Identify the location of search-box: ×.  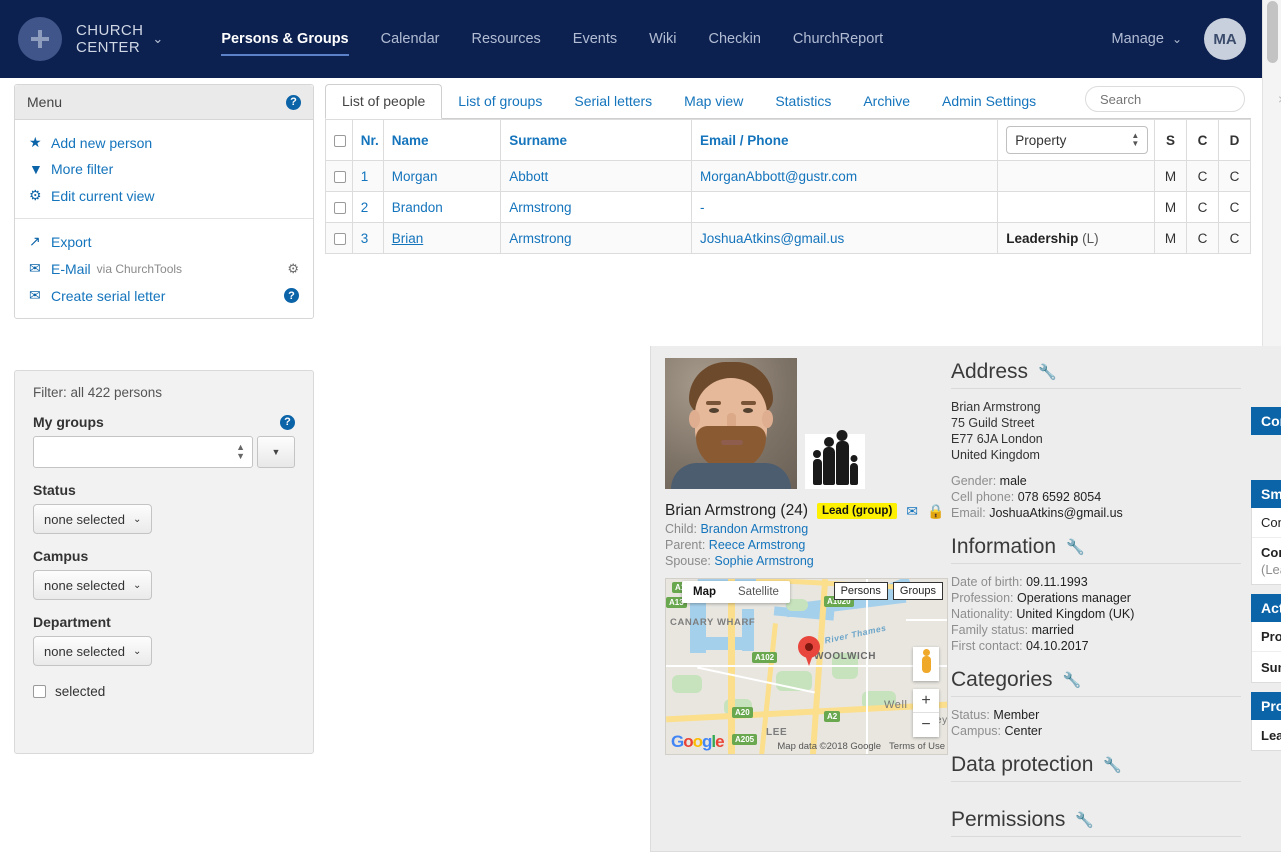
(1183, 99).